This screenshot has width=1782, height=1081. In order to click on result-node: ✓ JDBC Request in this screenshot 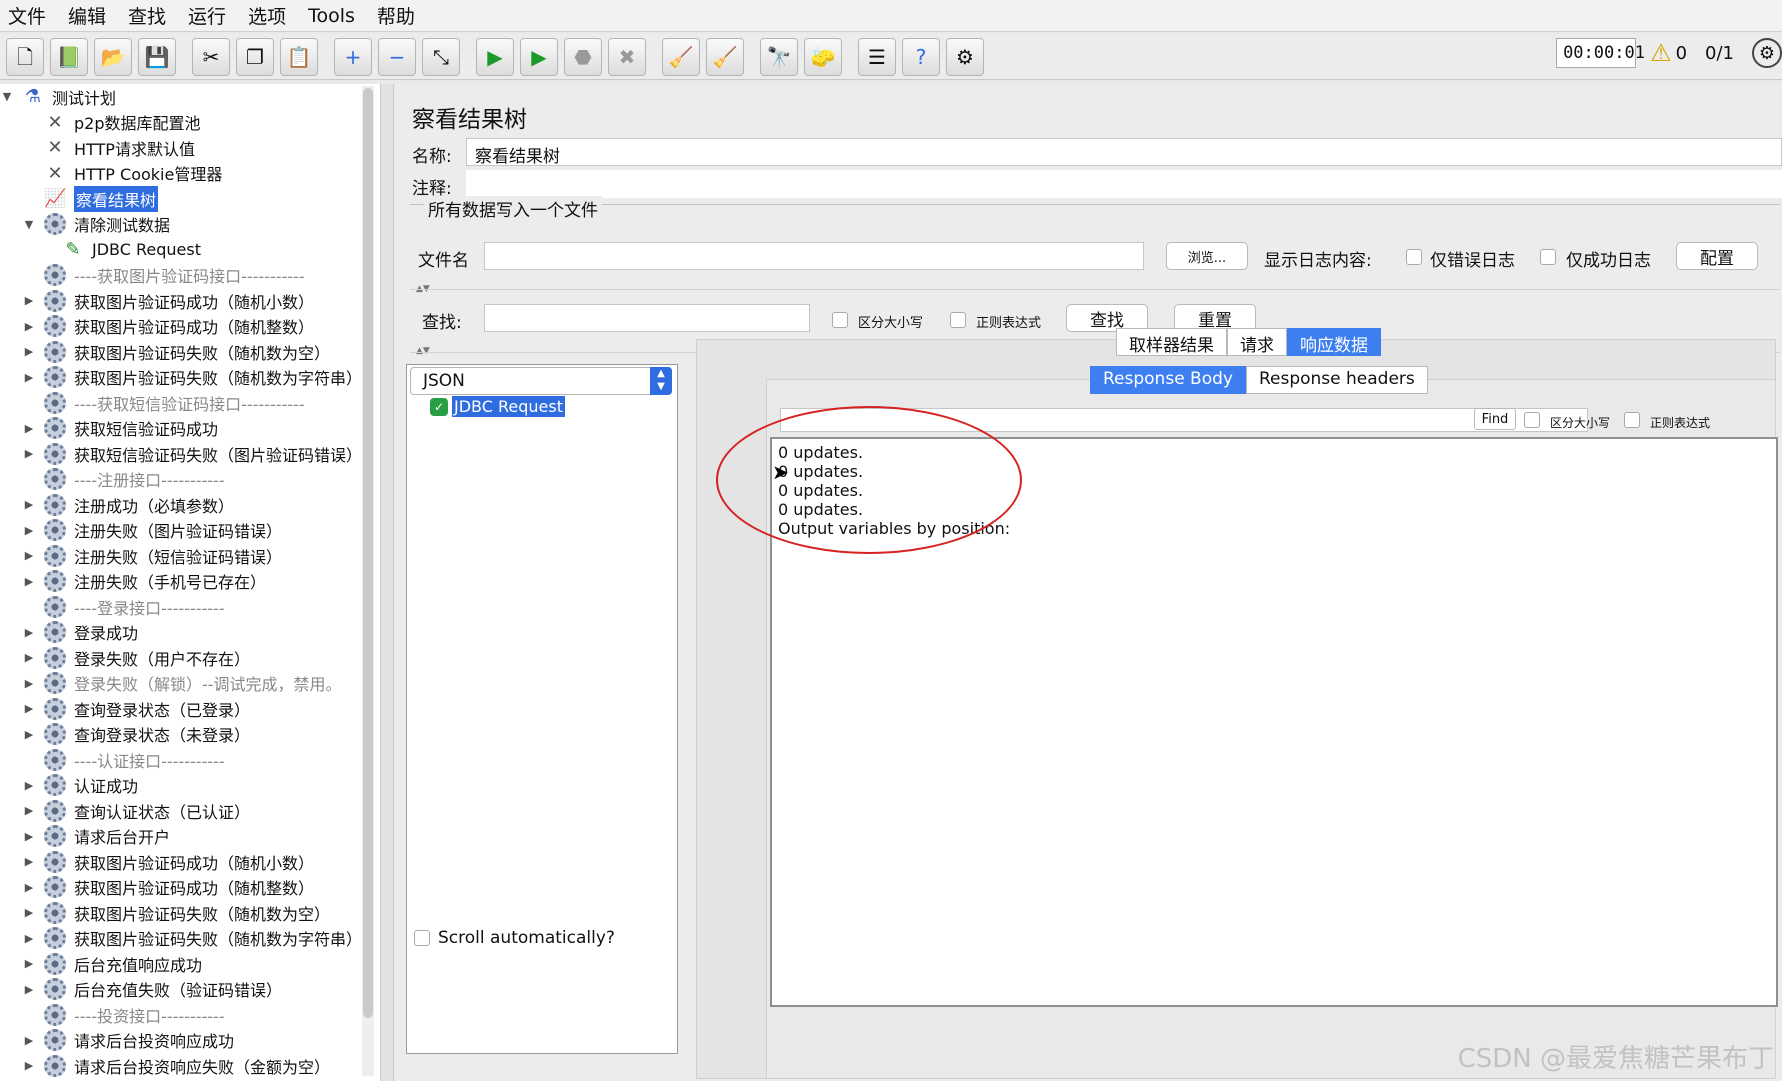, I will do `click(497, 406)`.